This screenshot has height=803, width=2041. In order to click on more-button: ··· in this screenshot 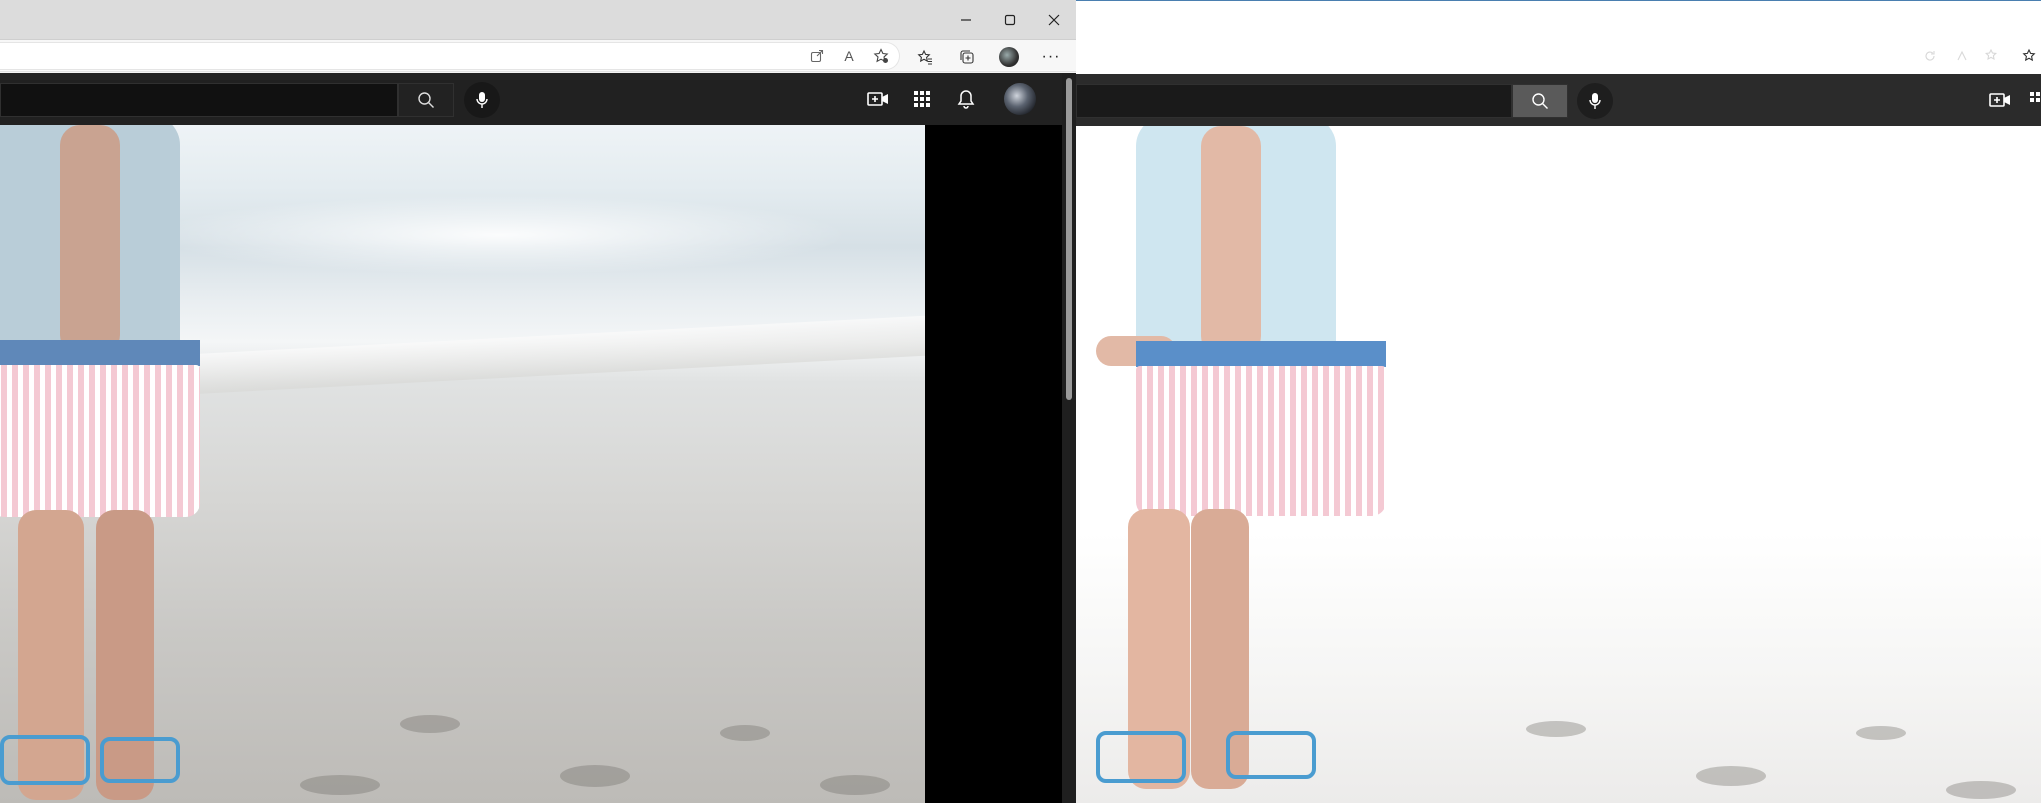, I will do `click(1051, 57)`.